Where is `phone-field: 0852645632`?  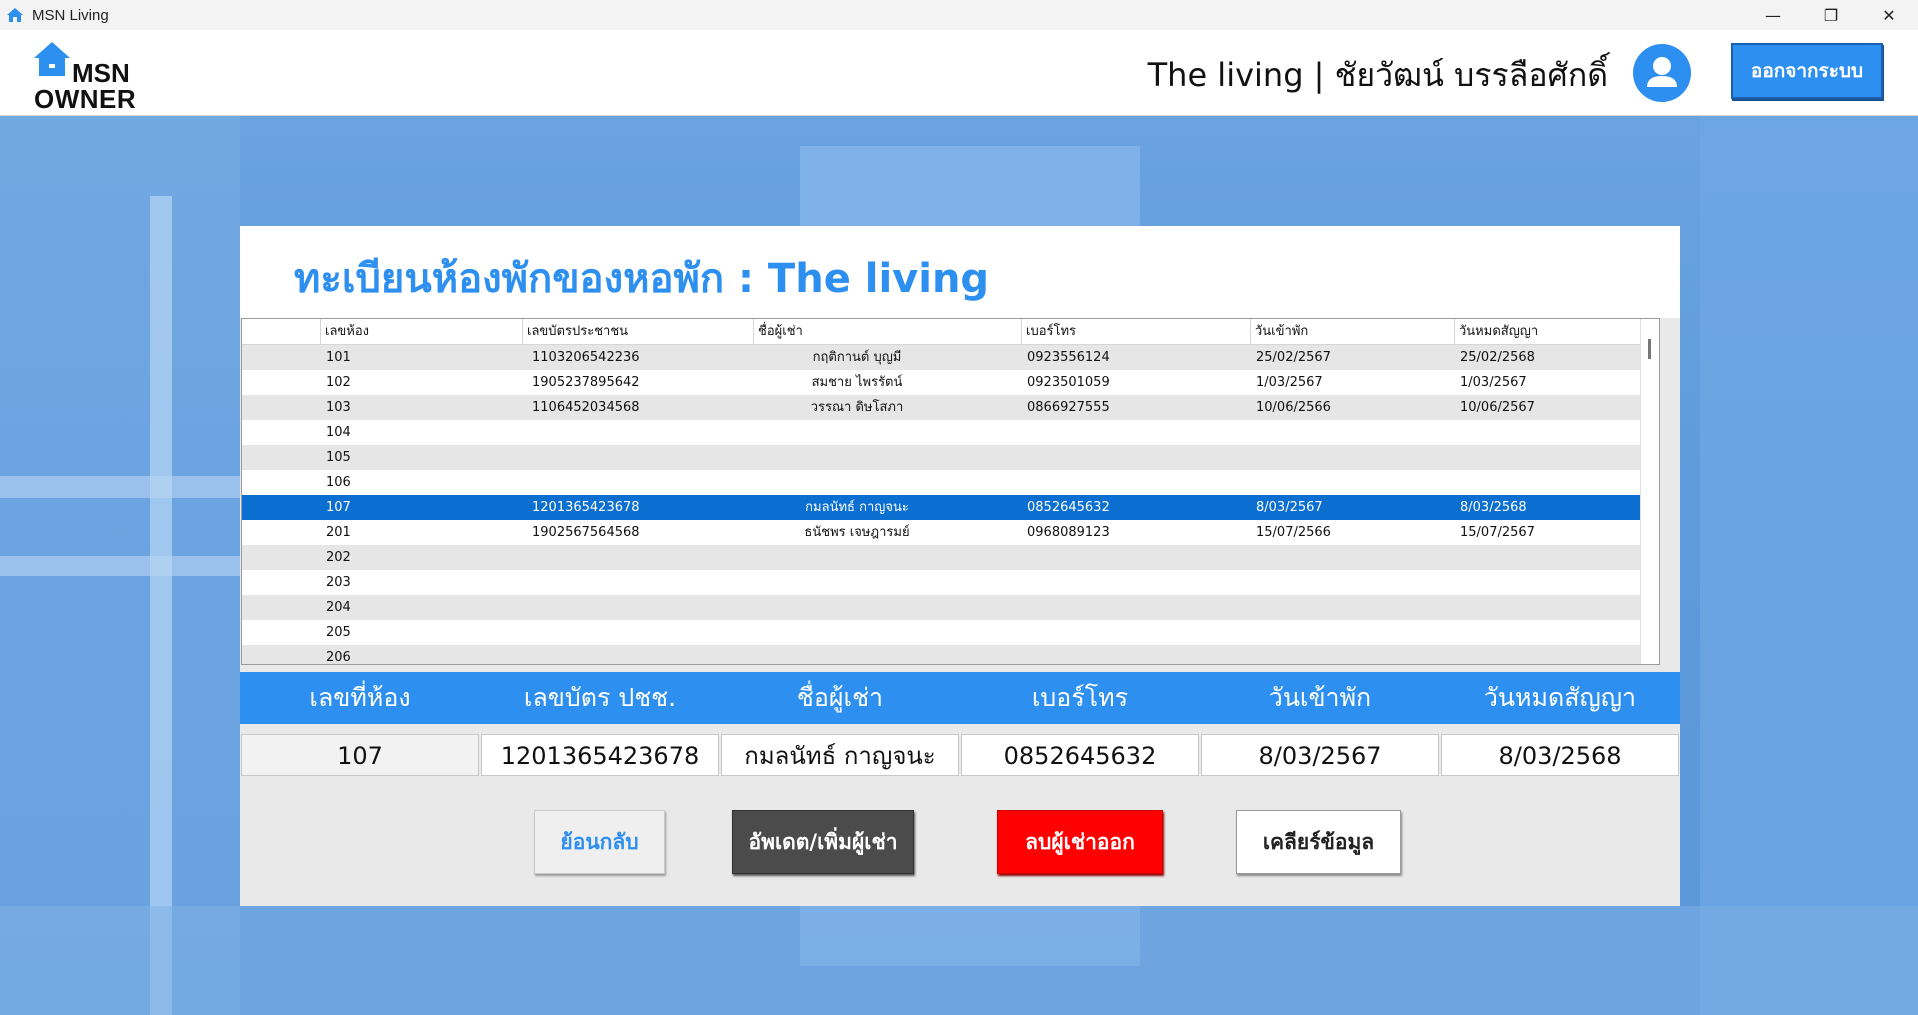 phone-field: 0852645632 is located at coordinates (1080, 755).